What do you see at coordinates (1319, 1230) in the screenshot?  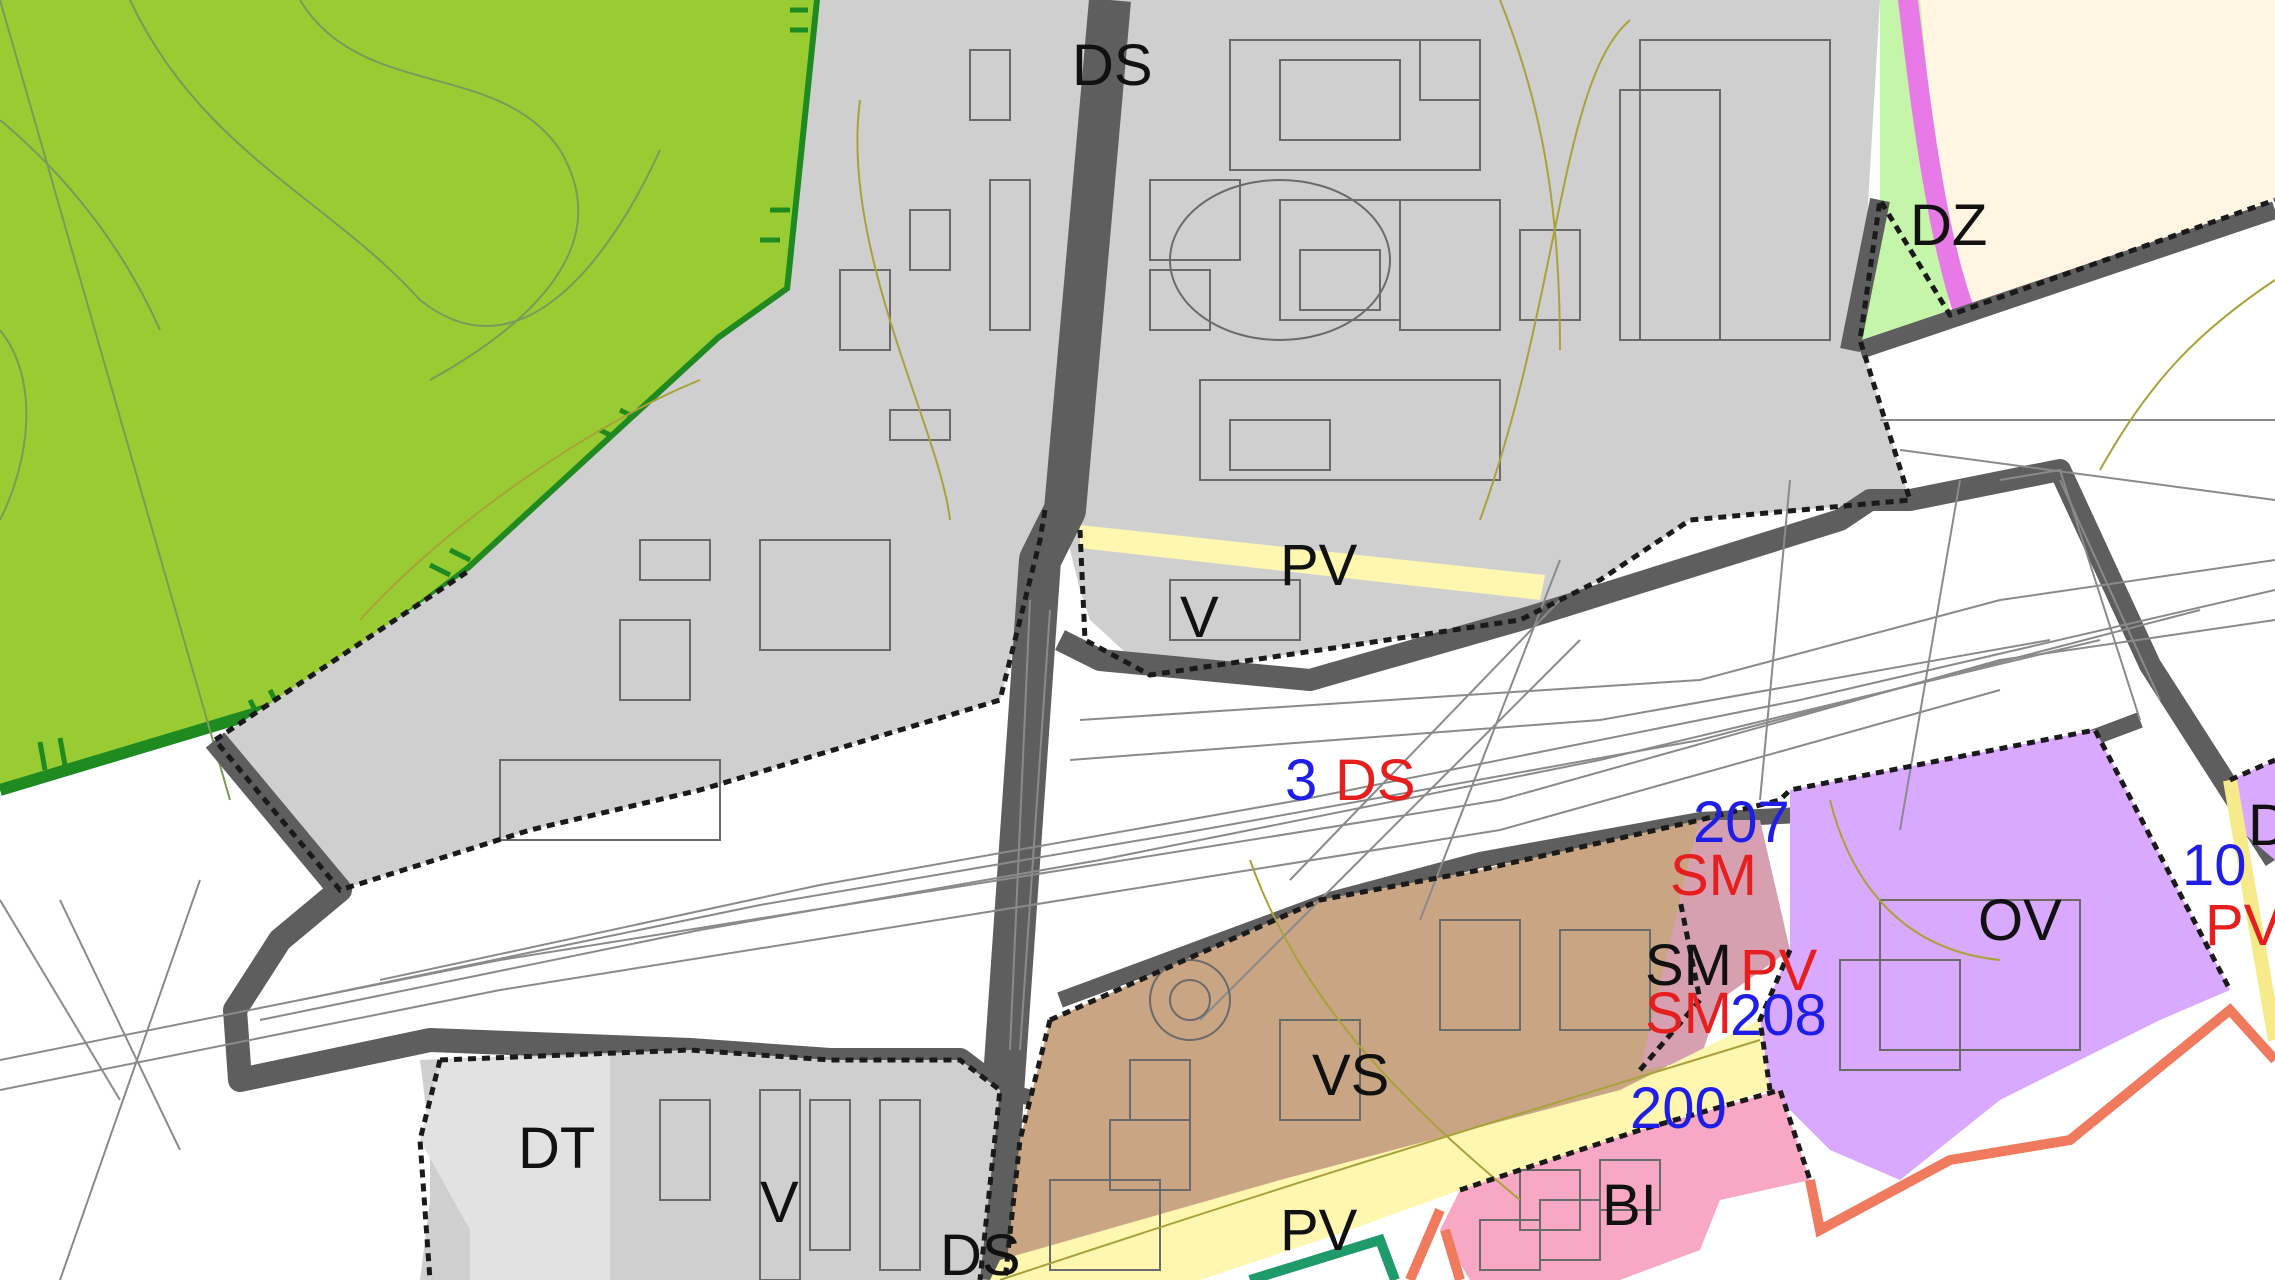 I see `label-pv-bottom: PV` at bounding box center [1319, 1230].